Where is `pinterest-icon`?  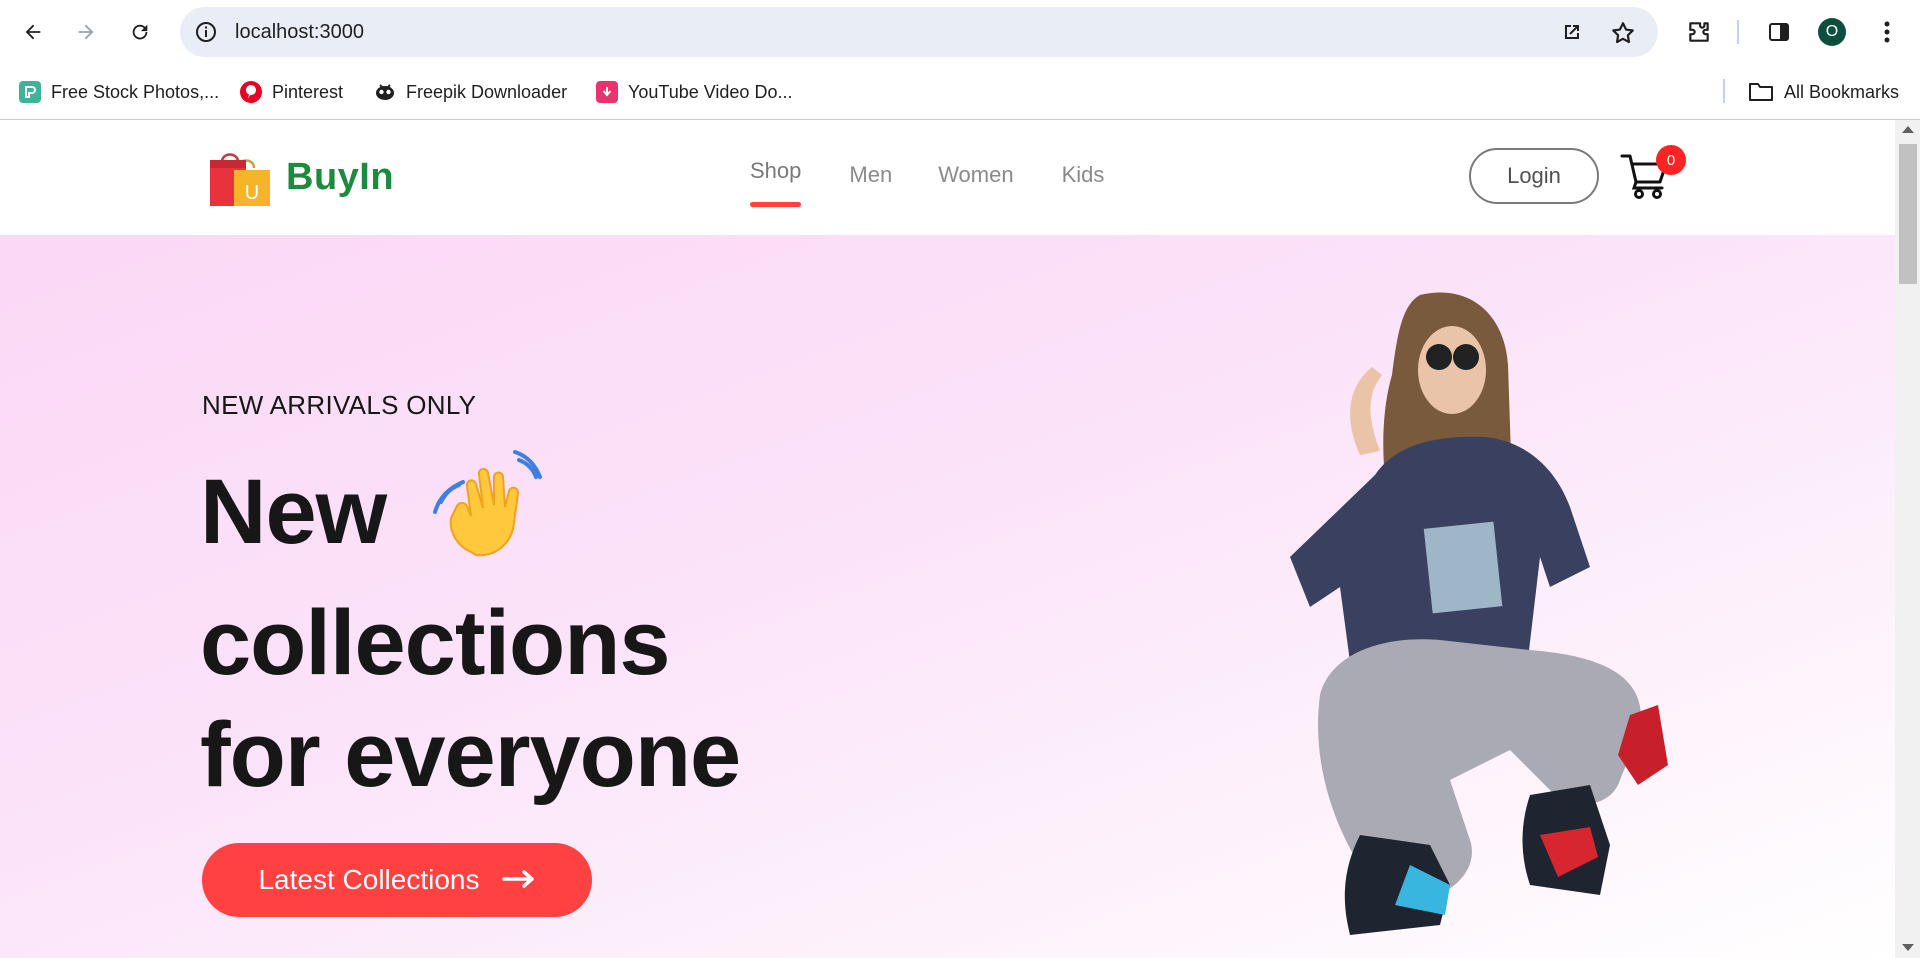 pinterest-icon is located at coordinates (251, 92).